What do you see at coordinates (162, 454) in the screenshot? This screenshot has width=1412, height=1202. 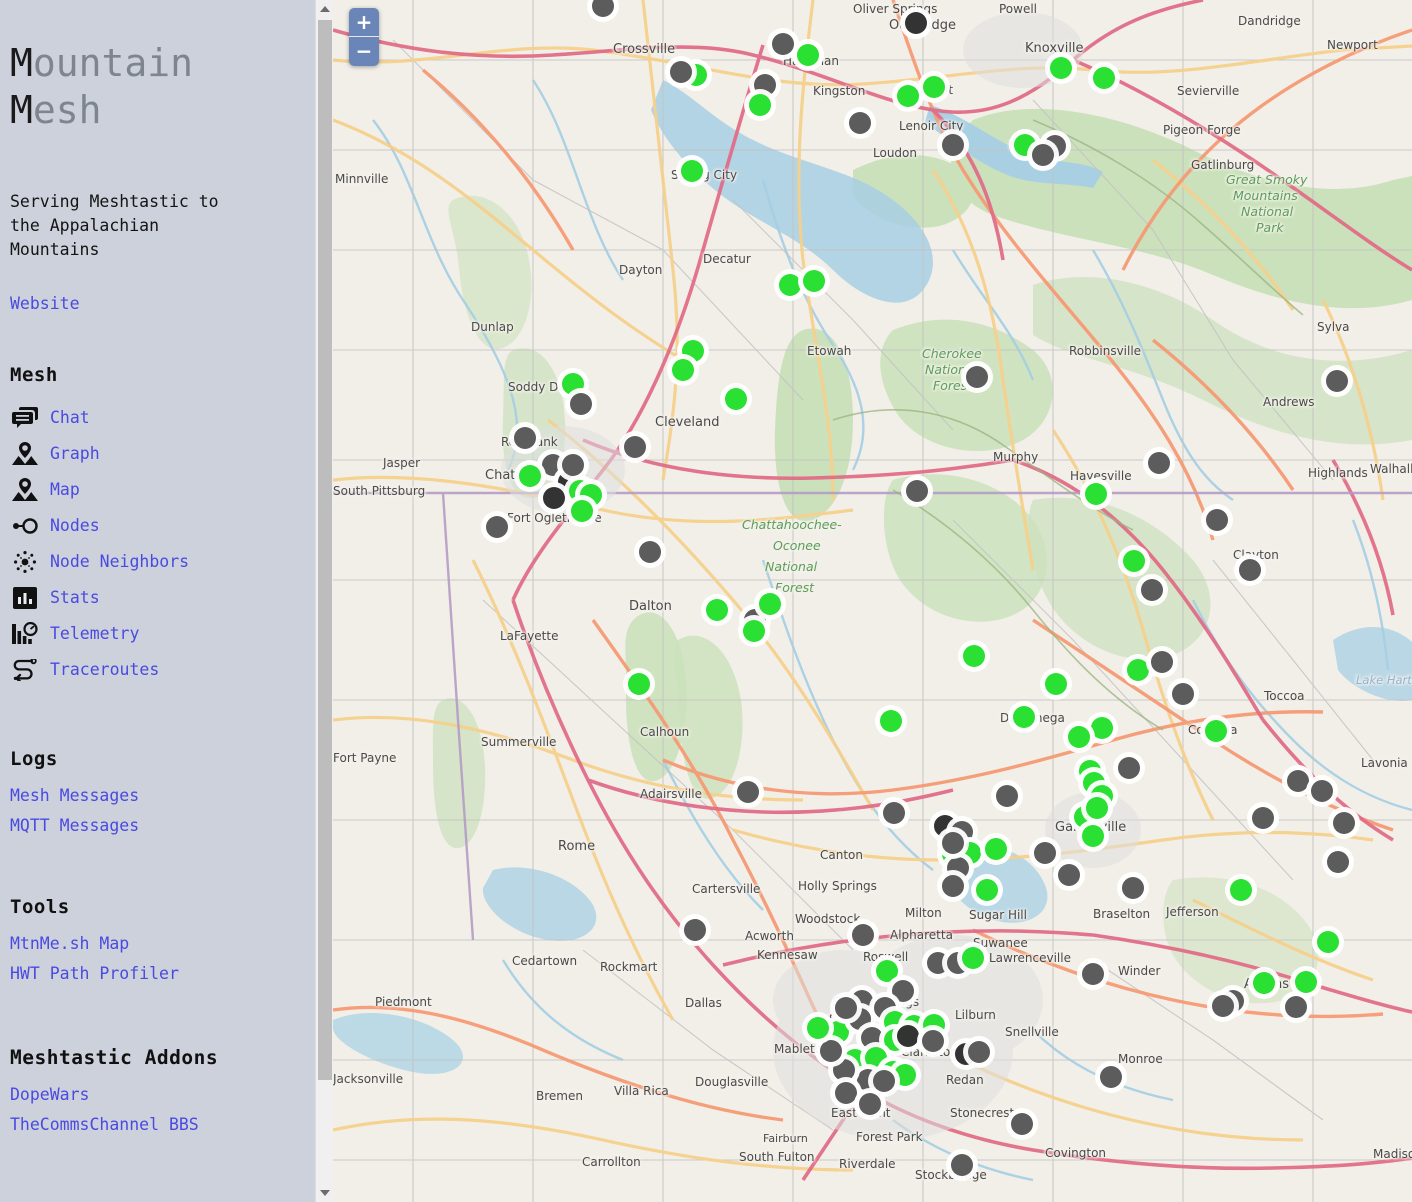 I see `sidebar-item-graph: Graph` at bounding box center [162, 454].